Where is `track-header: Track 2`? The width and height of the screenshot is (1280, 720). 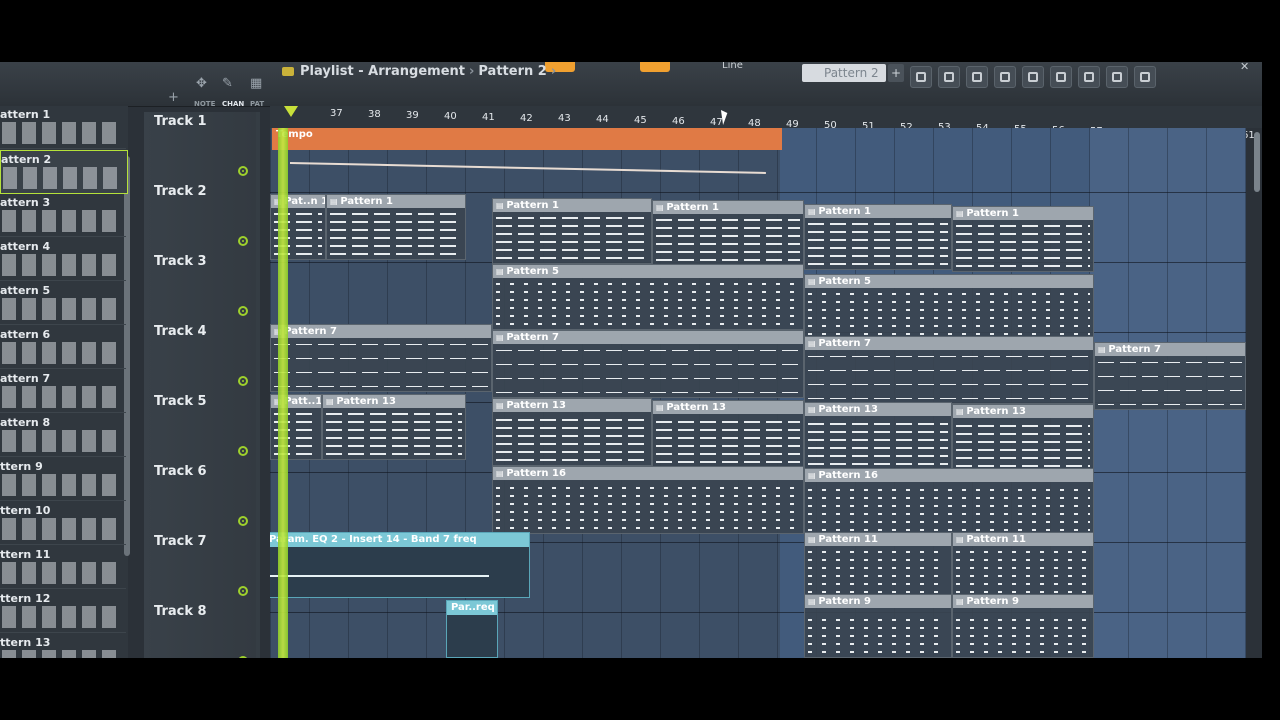 track-header: Track 2 is located at coordinates (200, 217).